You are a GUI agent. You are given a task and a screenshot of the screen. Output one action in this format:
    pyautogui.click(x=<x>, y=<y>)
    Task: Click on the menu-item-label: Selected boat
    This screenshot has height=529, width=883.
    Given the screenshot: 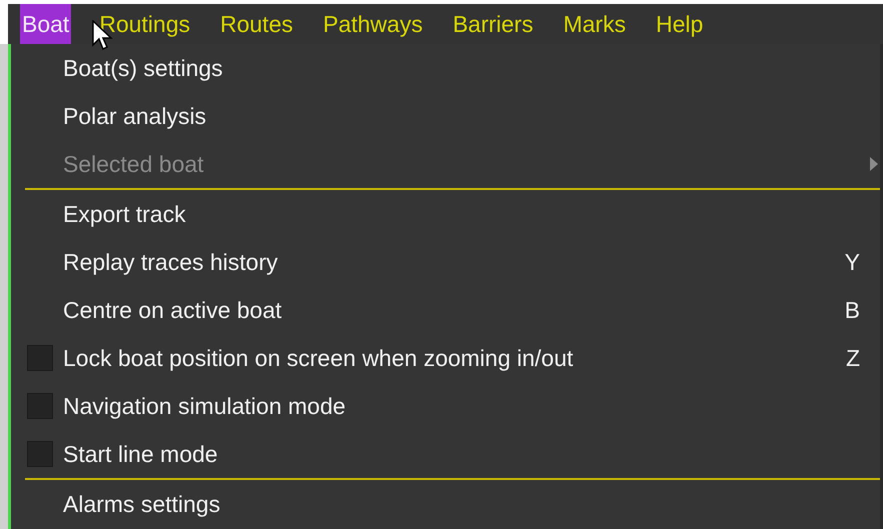 What is the action you would take?
    pyautogui.click(x=133, y=164)
    